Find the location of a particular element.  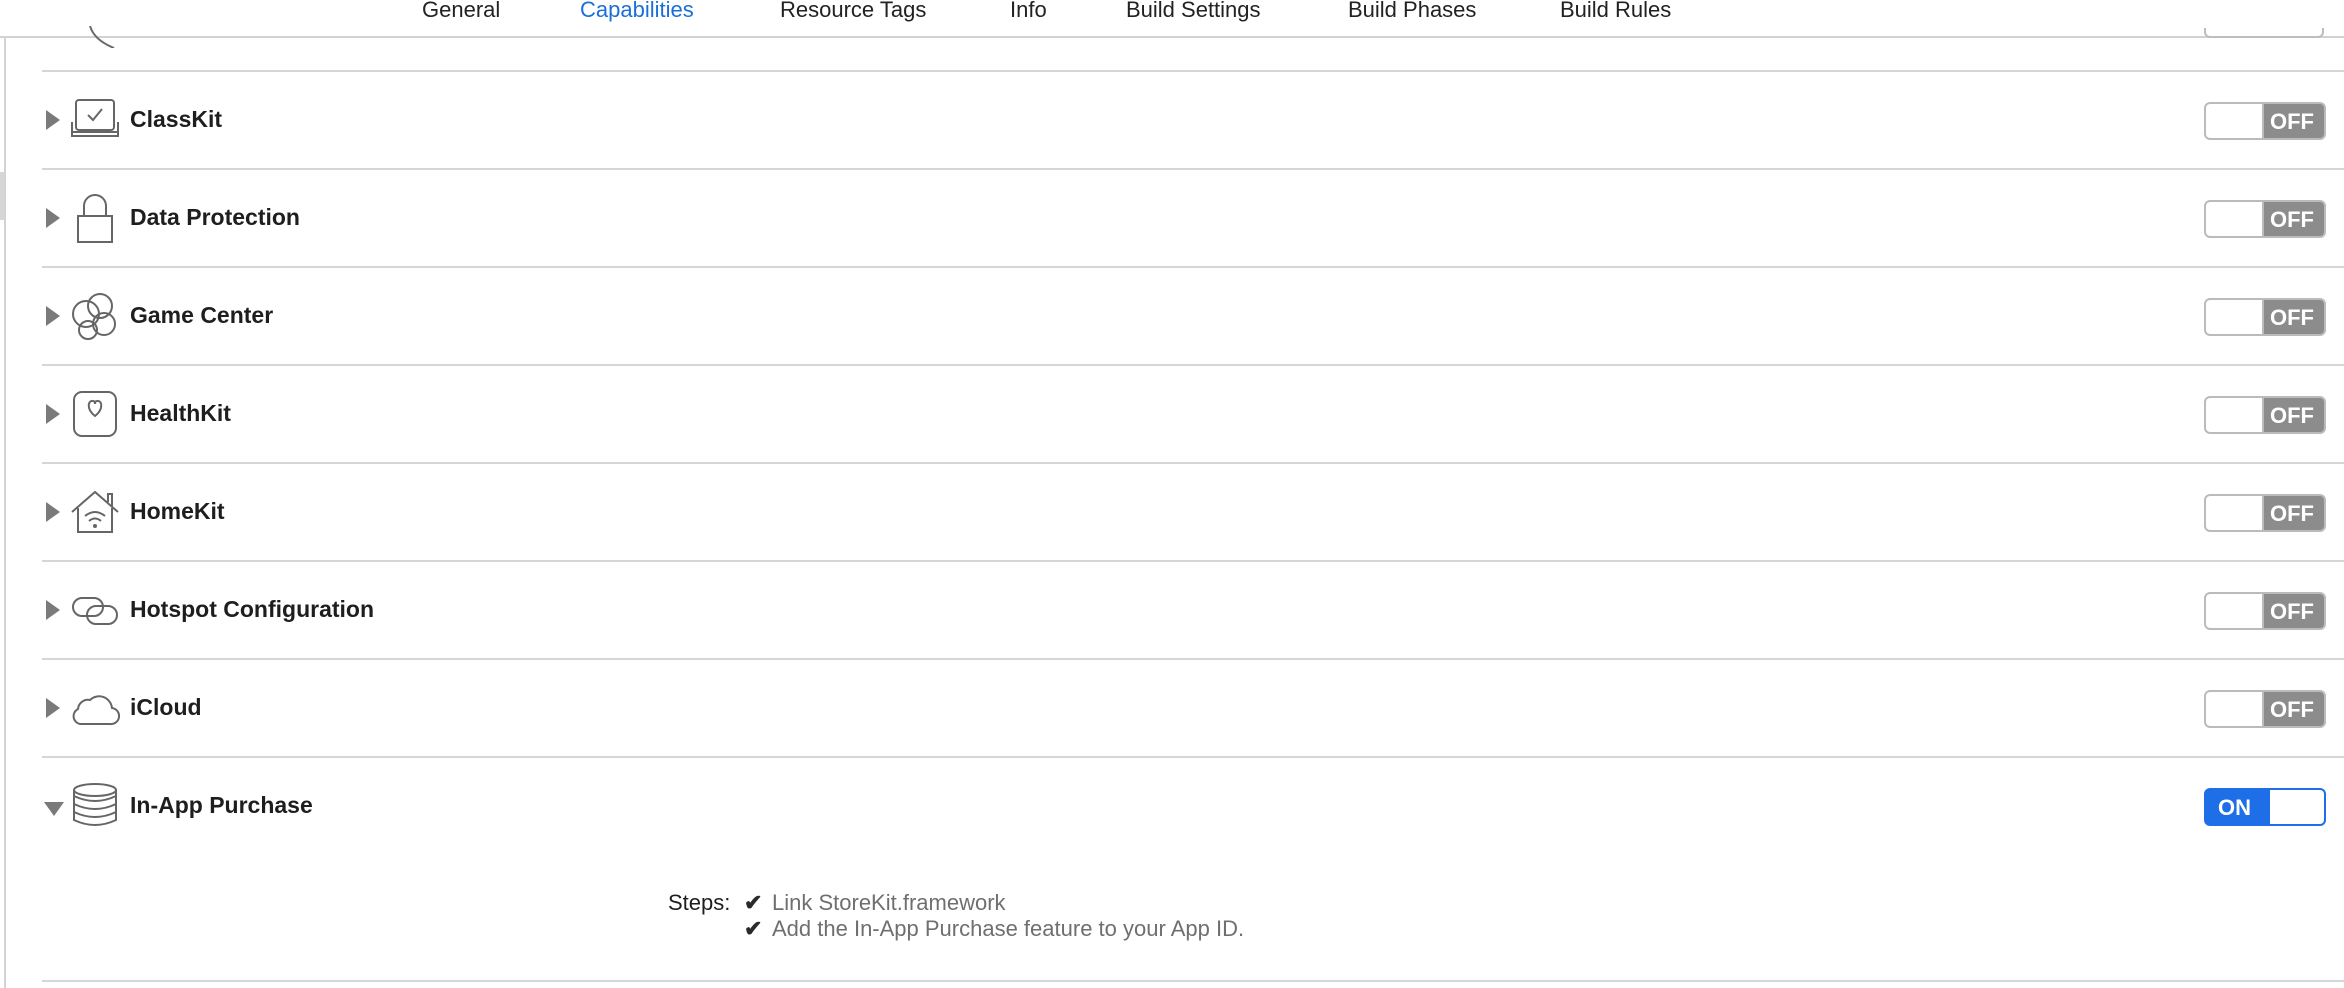

capability-label: HealthKit is located at coordinates (180, 413).